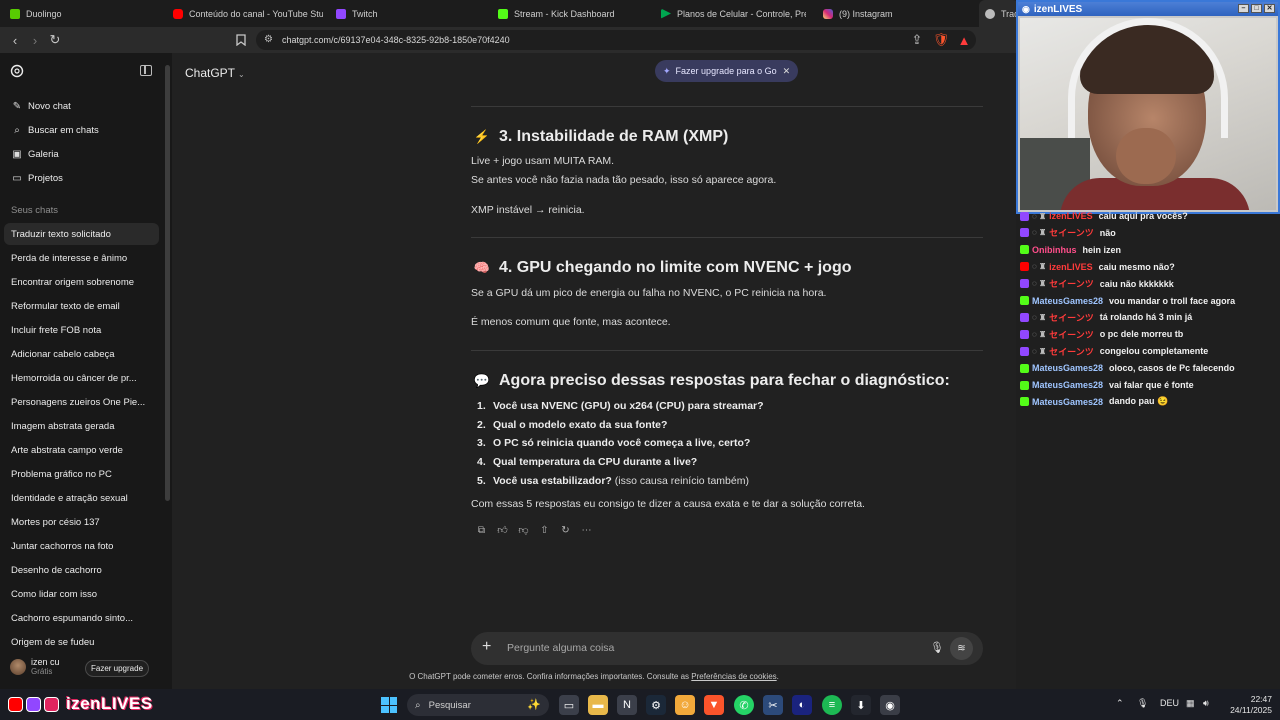 This screenshot has width=1280, height=720. What do you see at coordinates (81, 594) in the screenshot?
I see `sidebar-chat-item: Como lidar com isso` at bounding box center [81, 594].